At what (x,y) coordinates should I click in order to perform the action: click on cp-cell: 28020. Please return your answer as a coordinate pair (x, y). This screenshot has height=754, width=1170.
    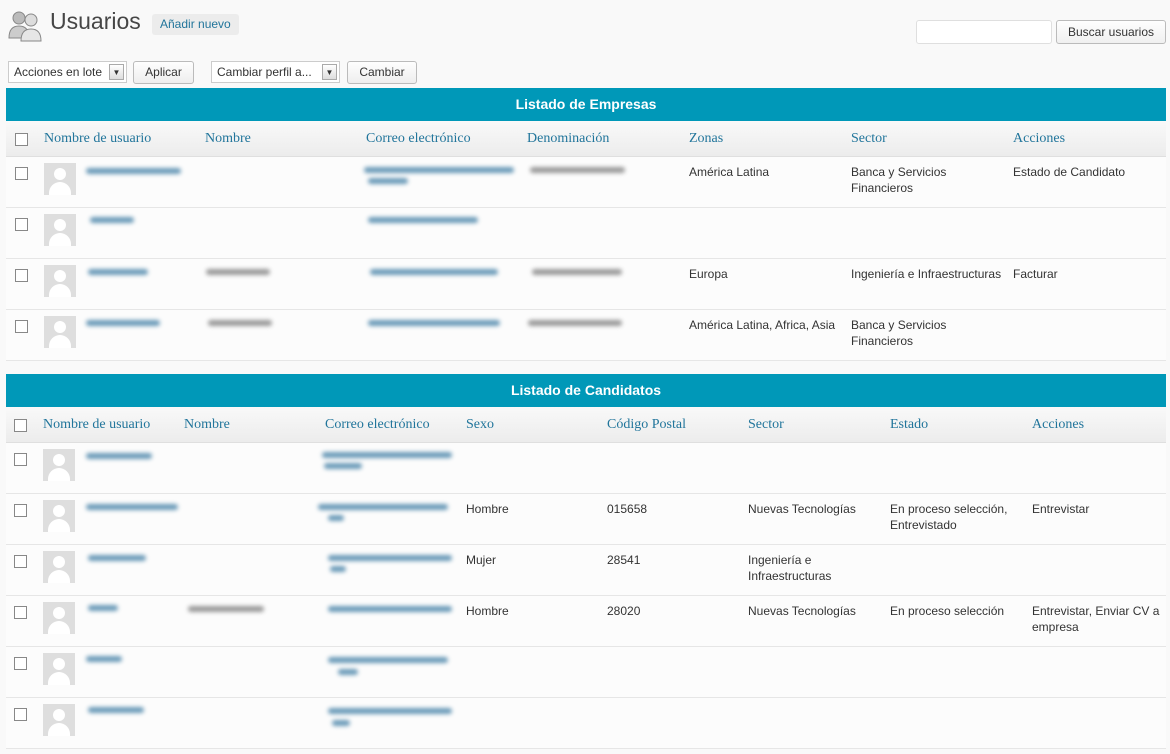
    Looking at the image, I should click on (624, 611).